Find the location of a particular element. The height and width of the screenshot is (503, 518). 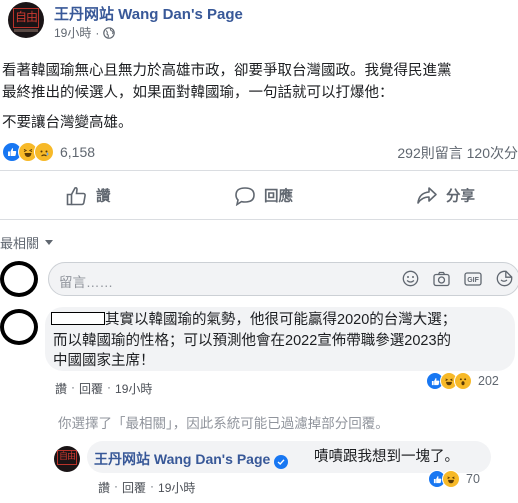

page-avatar: 自由 is located at coordinates (26, 20).